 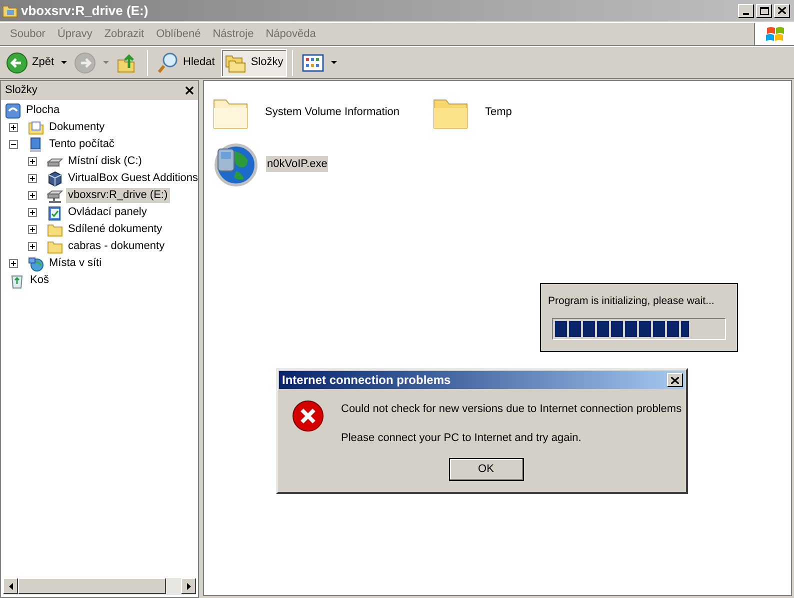 I want to click on minimize-button, so click(x=746, y=11).